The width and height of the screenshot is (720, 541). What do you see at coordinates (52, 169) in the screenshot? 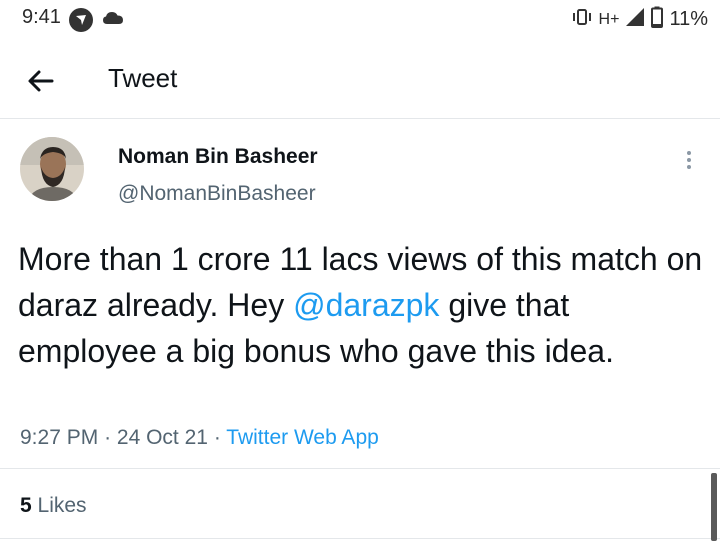
I see `avatar` at bounding box center [52, 169].